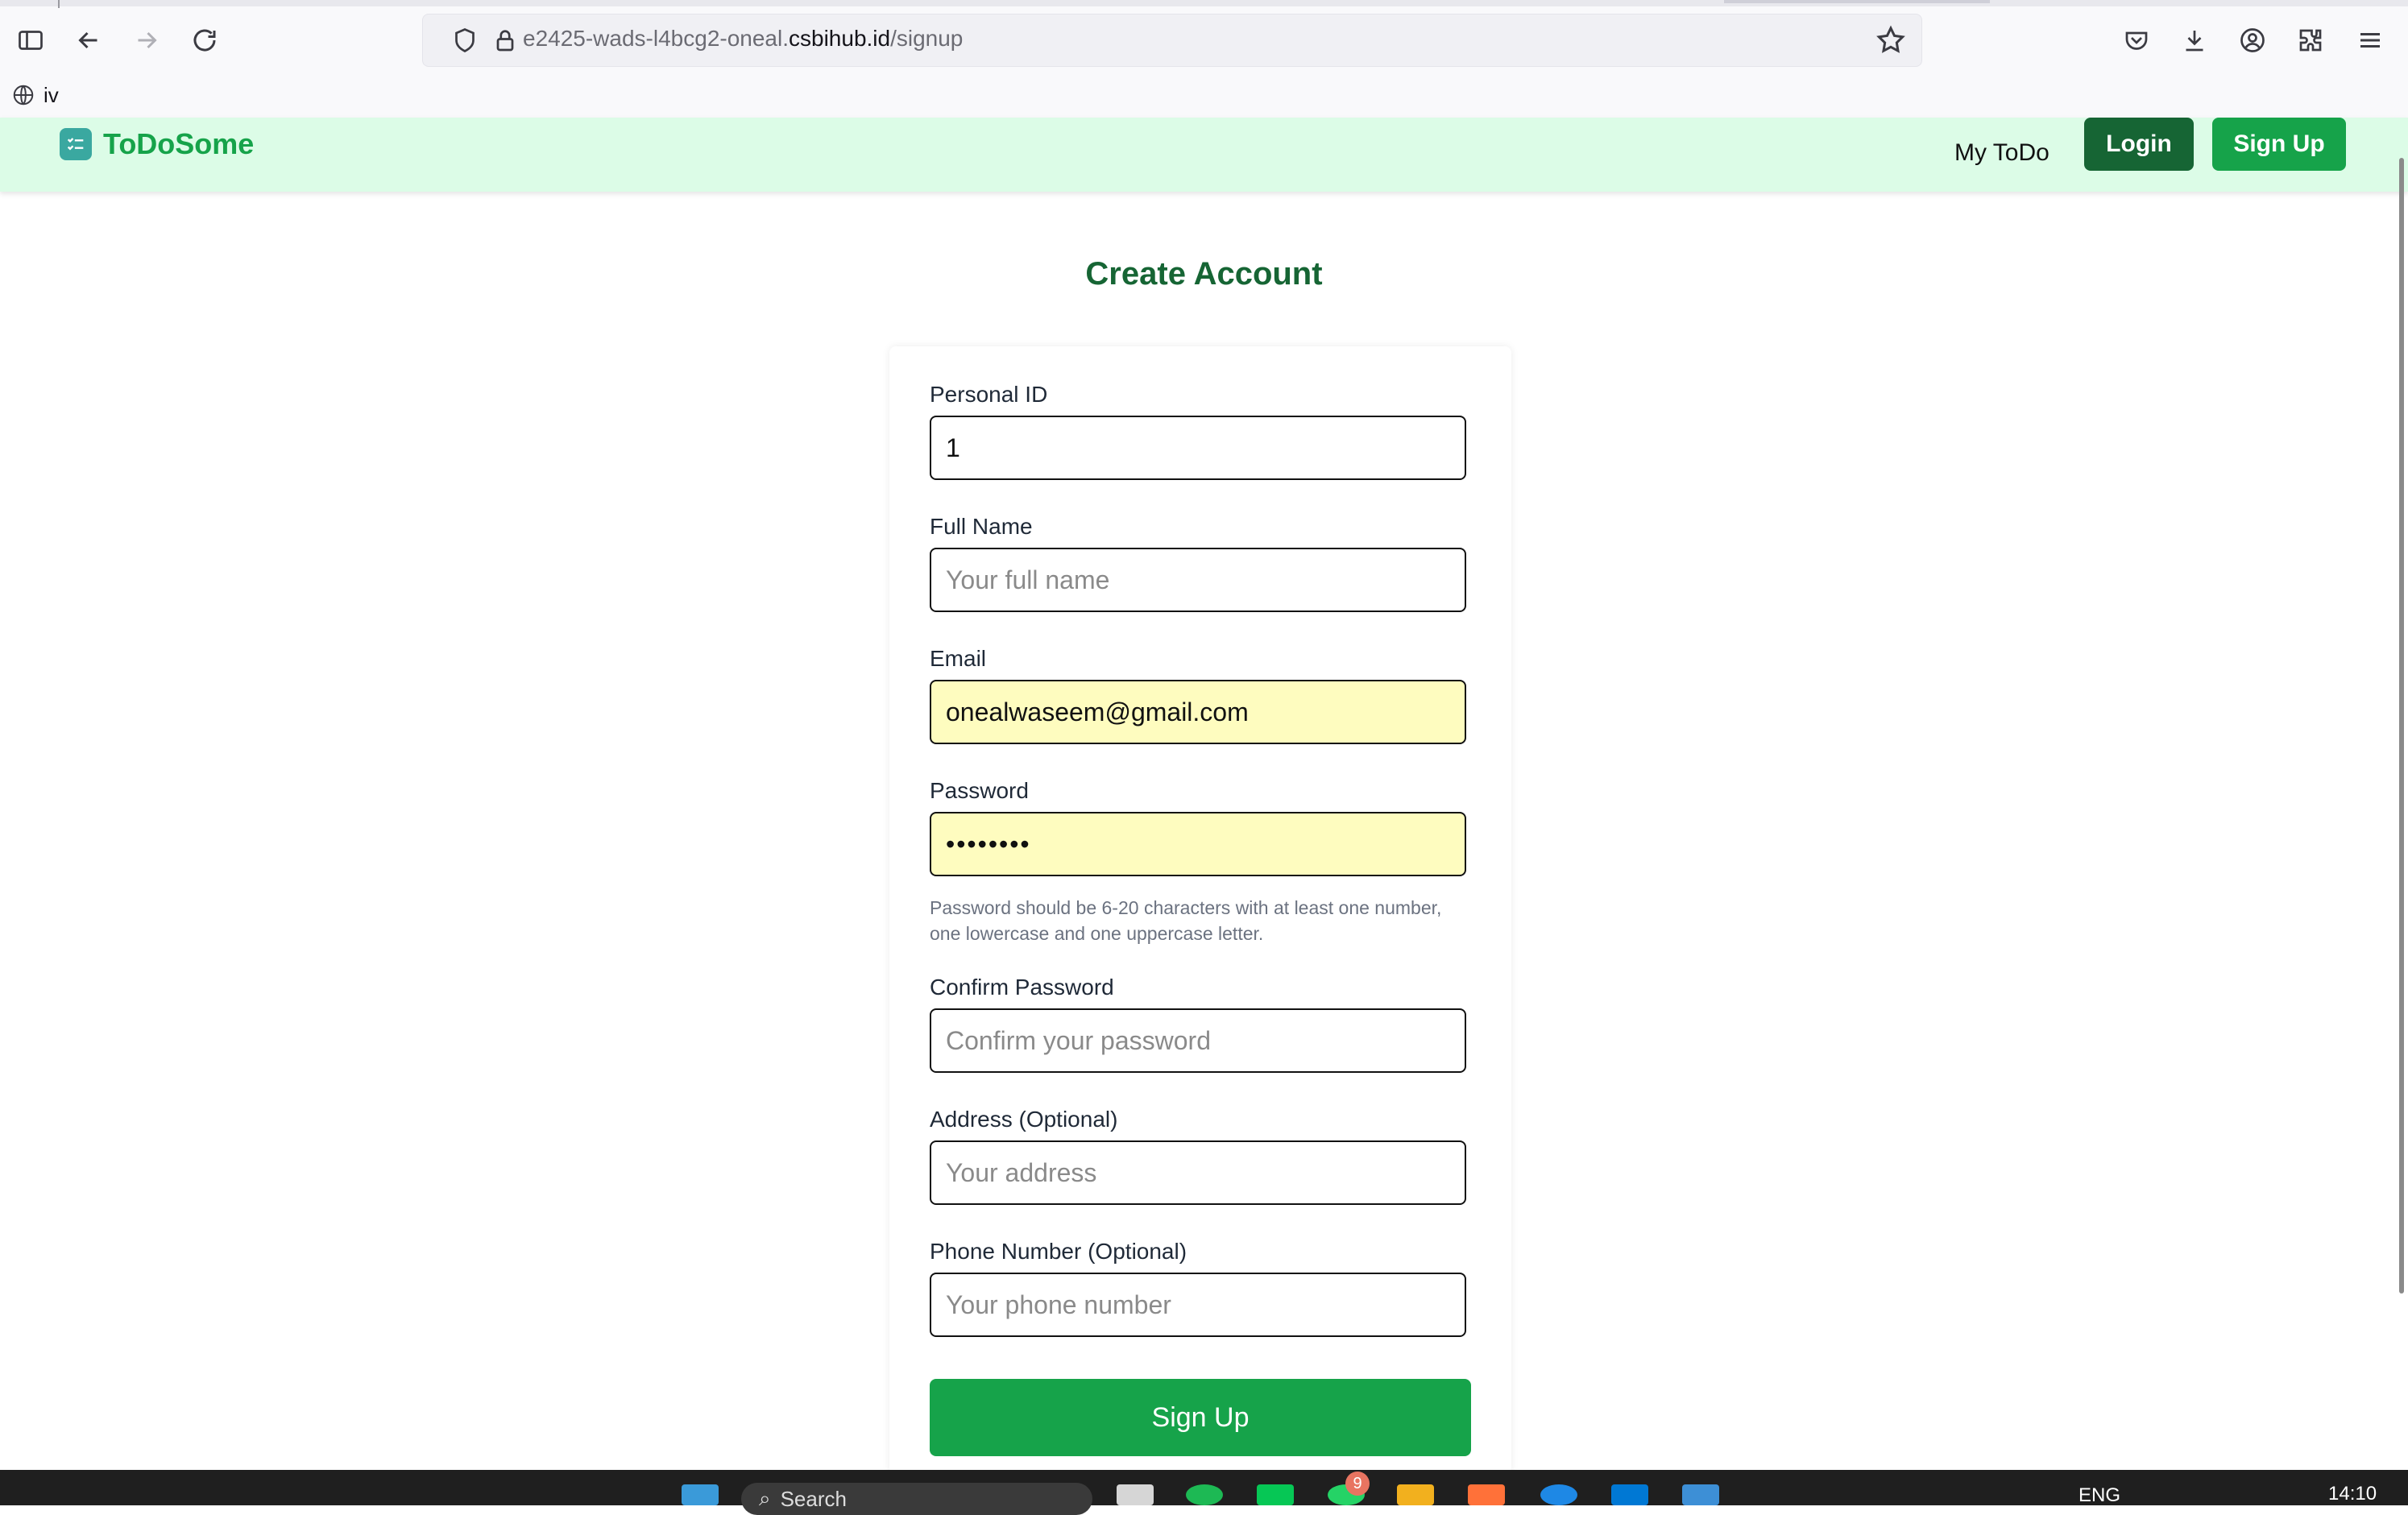 The image size is (2408, 1515). I want to click on shield-icon, so click(464, 40).